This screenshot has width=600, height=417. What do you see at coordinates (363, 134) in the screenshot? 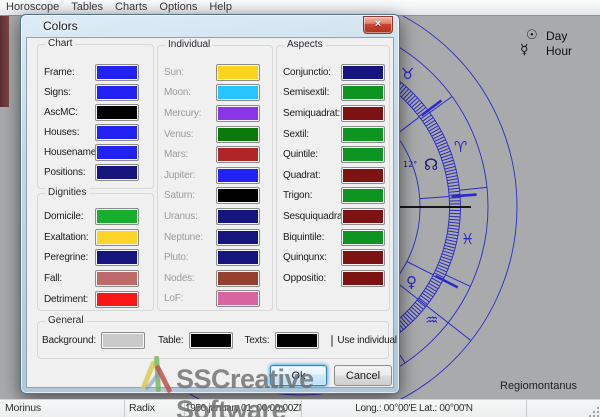
I see `aspect-sextil-color-swatch` at bounding box center [363, 134].